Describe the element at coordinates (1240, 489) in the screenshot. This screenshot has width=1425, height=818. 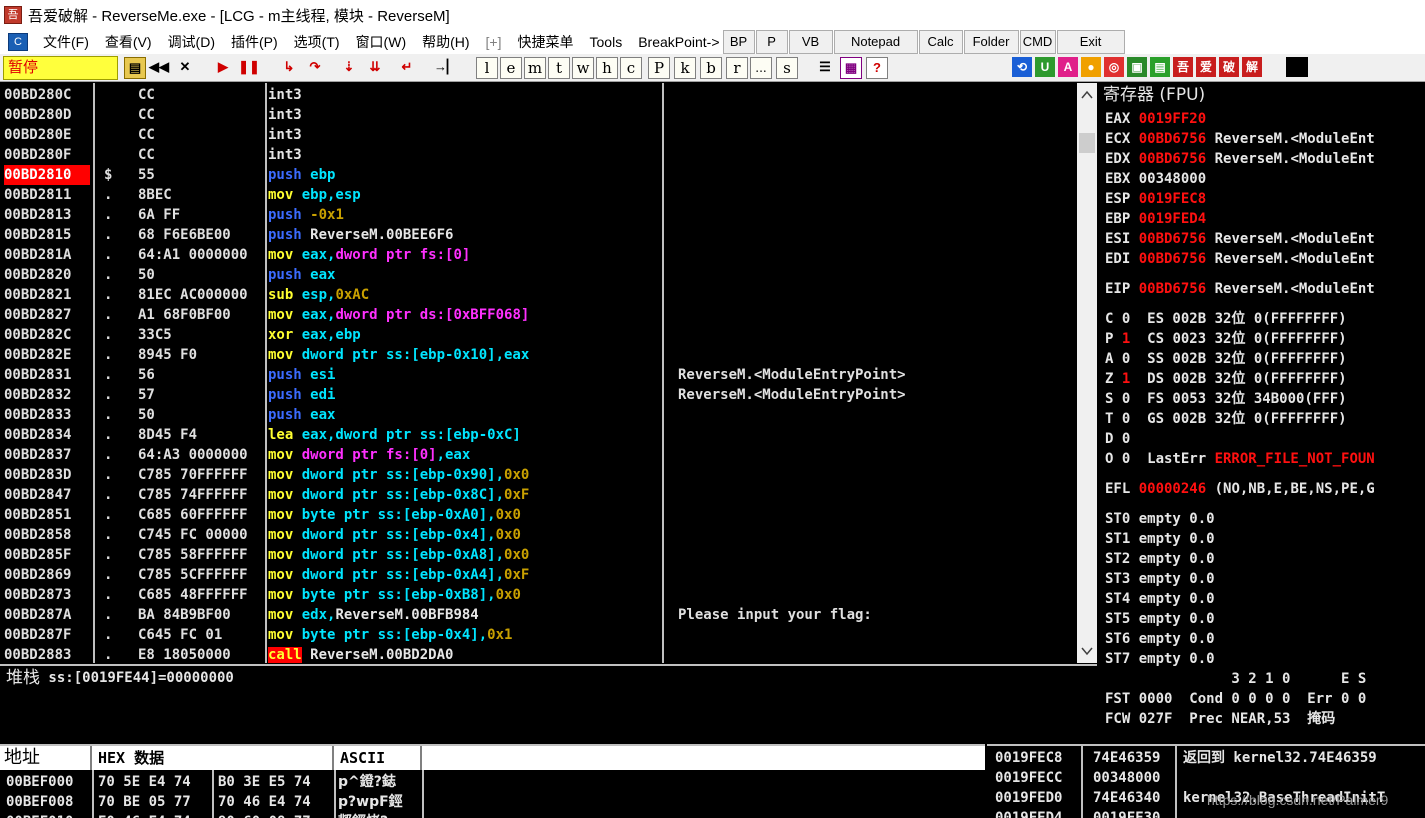
I see `register-line: EFL 00000246 (NO,NB,E,BE,NS,PE,G` at that location.